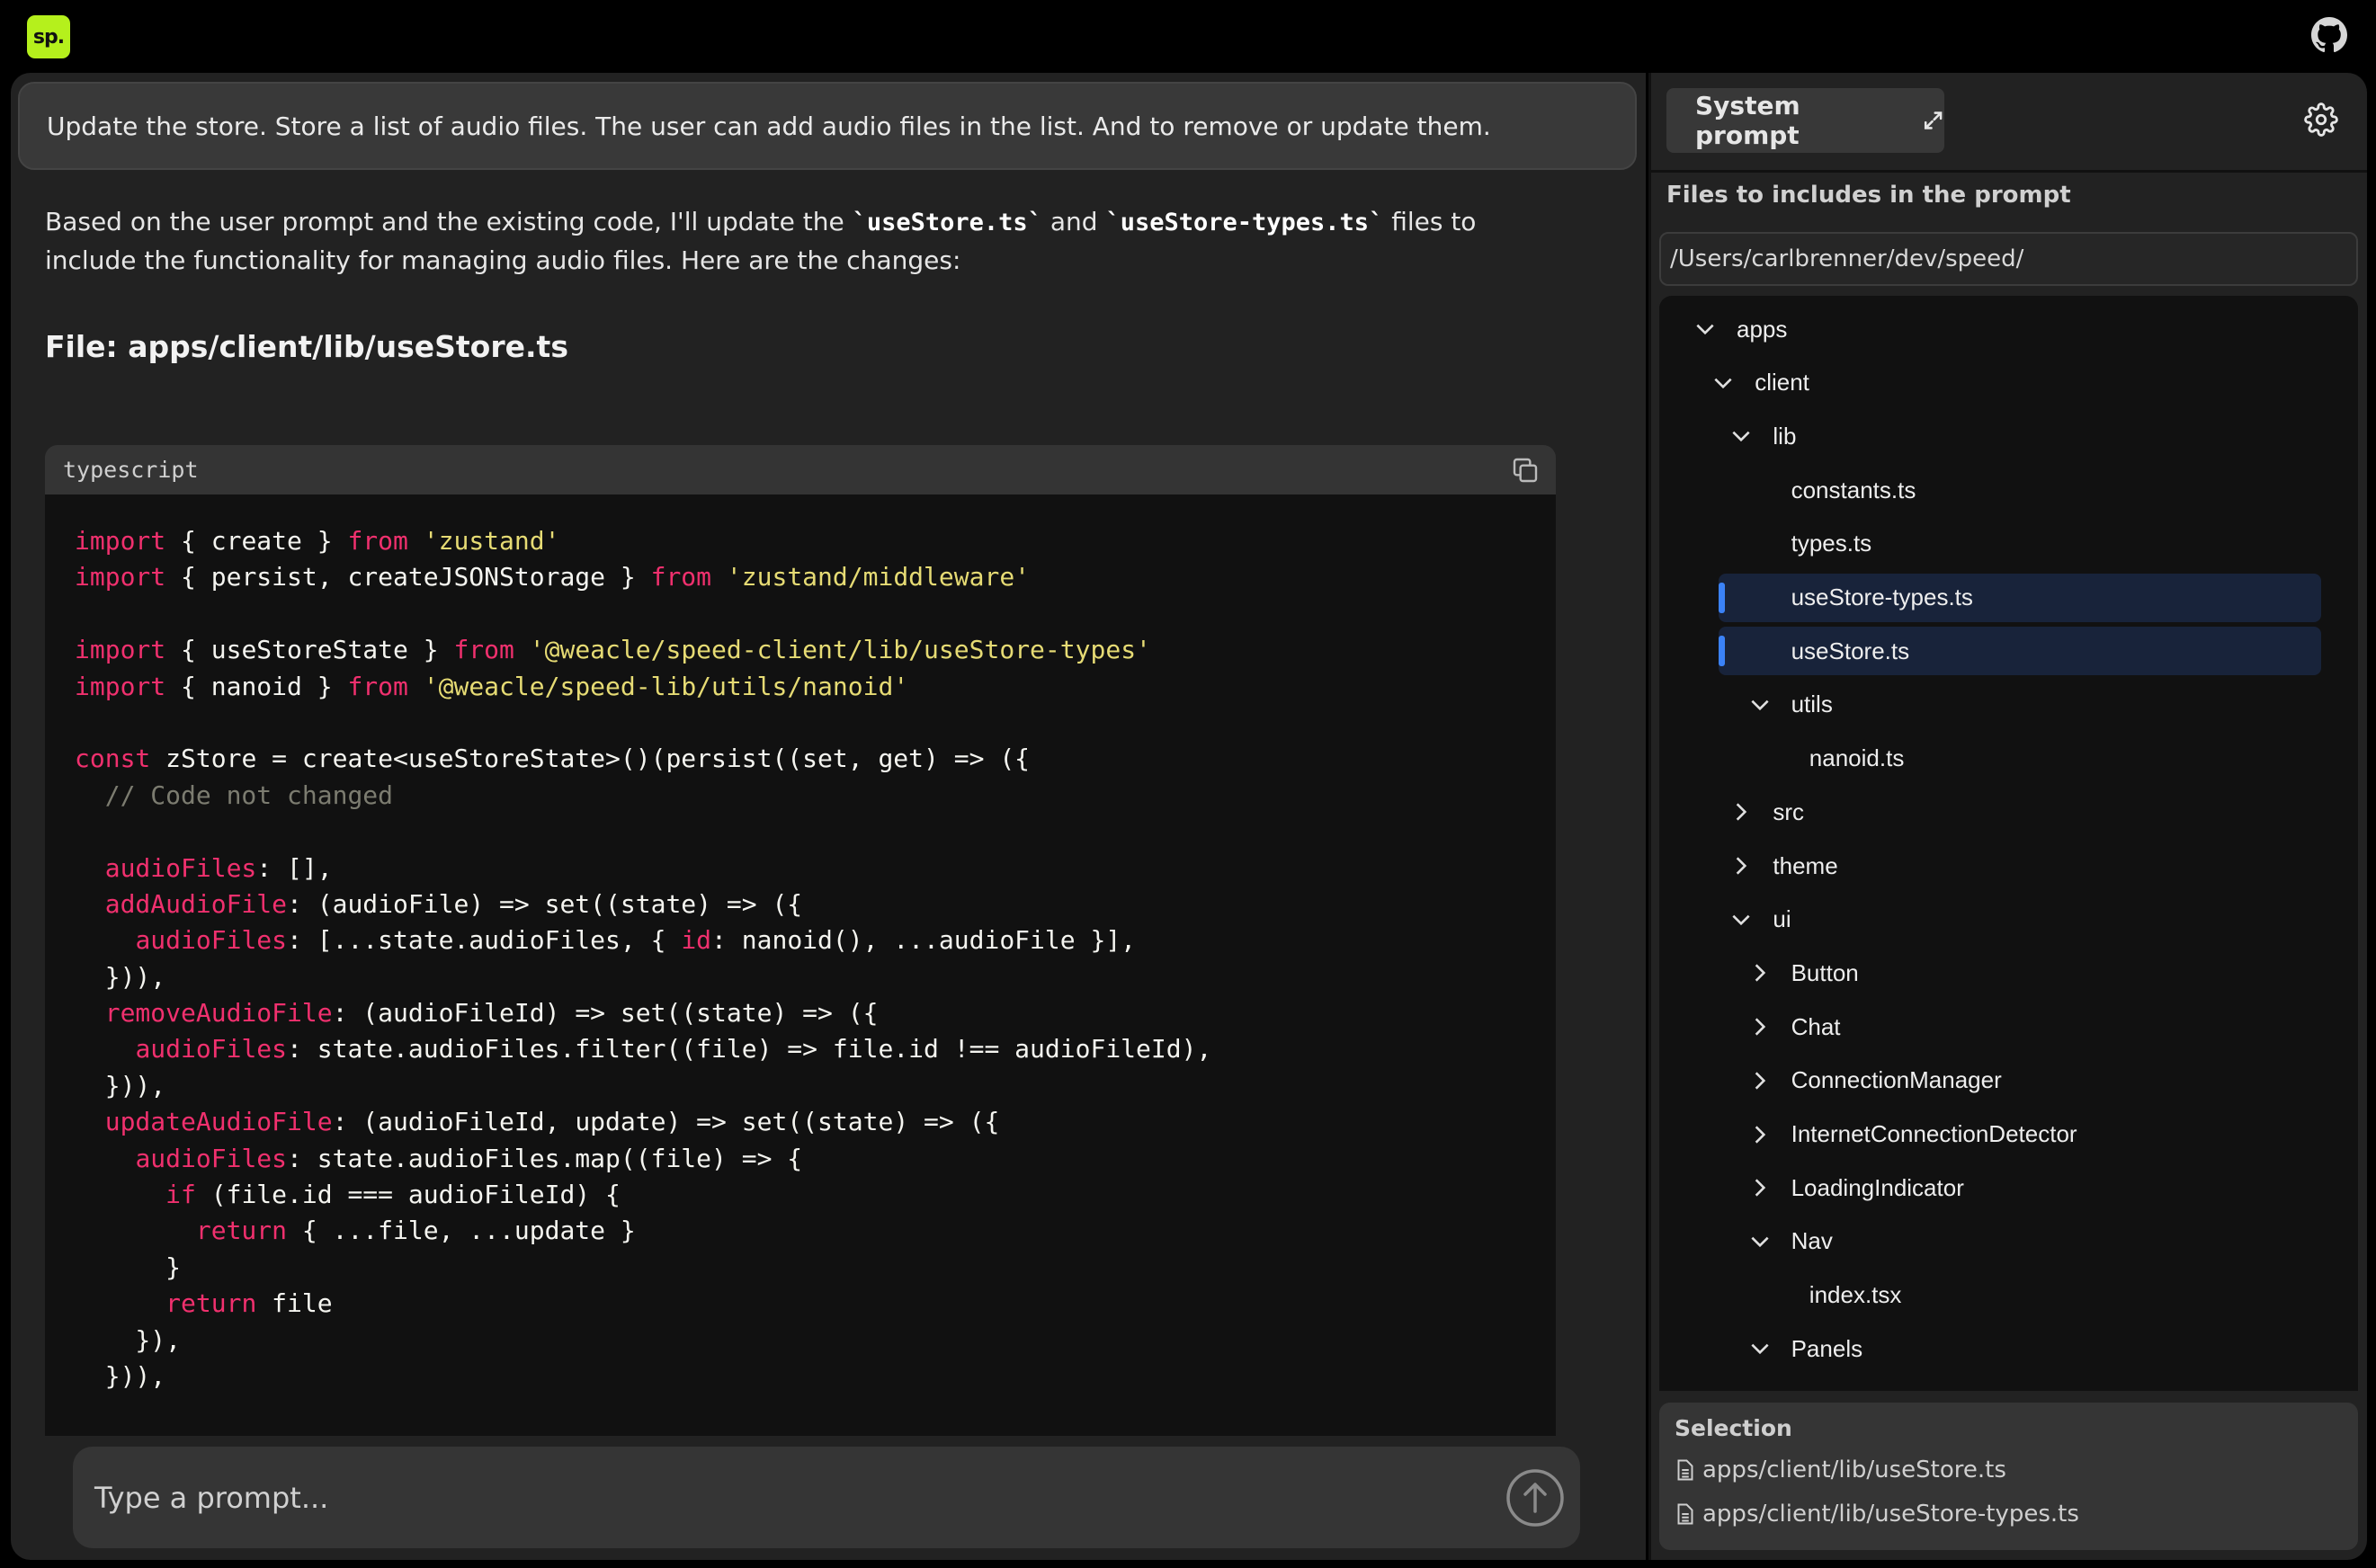 This screenshot has width=2376, height=1568. Describe the element at coordinates (2001, 1349) in the screenshot. I see `tree-folder: Panels` at that location.